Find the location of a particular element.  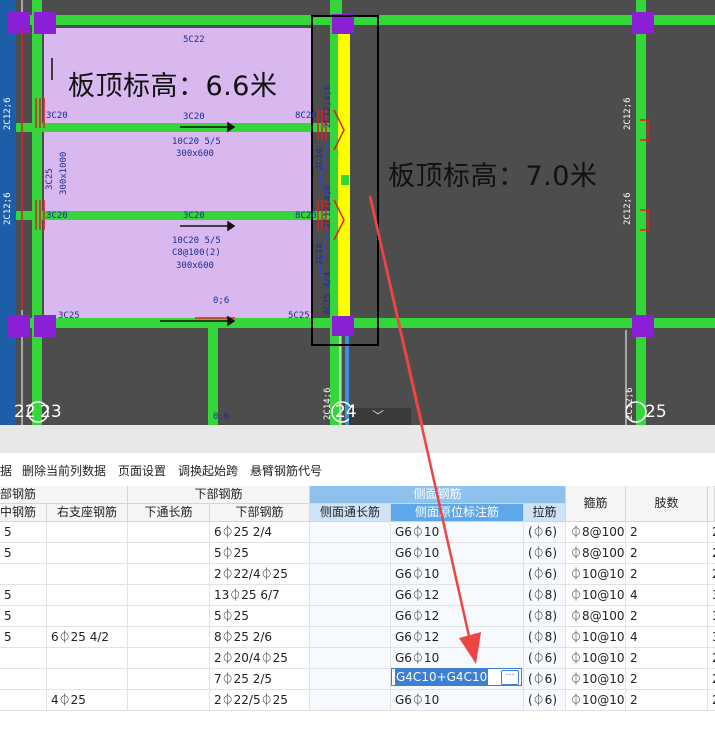

header-side-continuous: 侧面通长筋 is located at coordinates (350, 513).